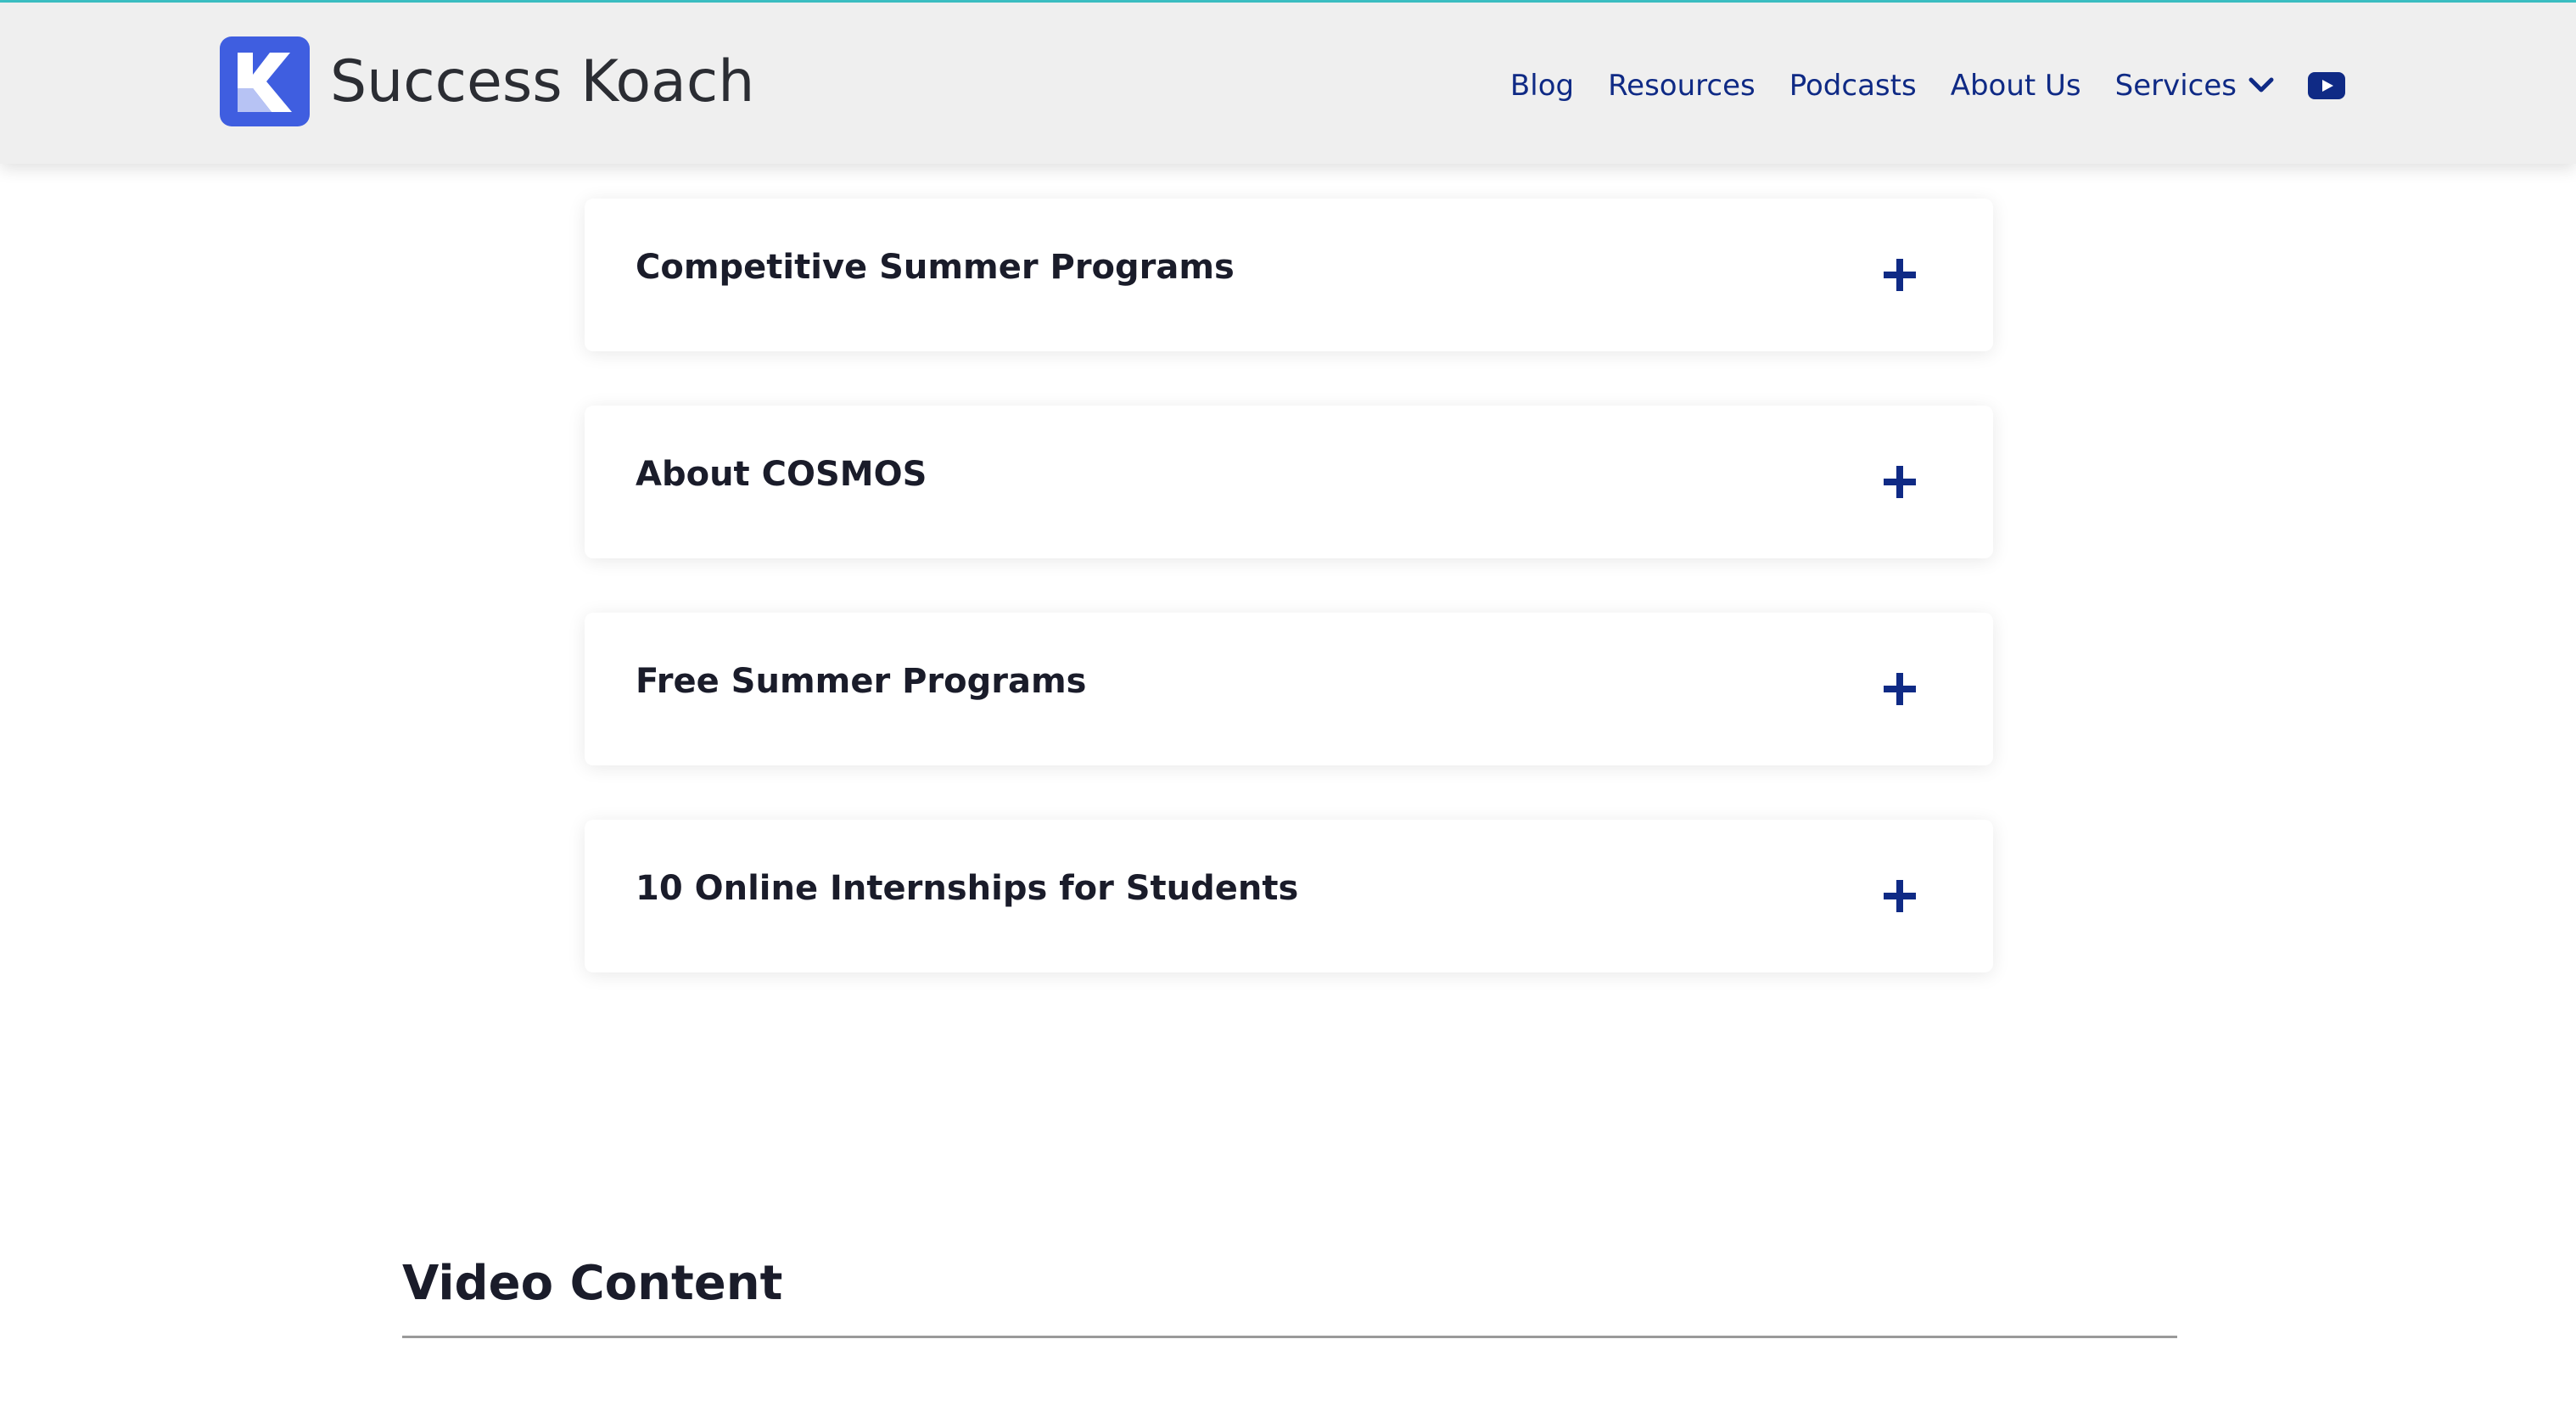 Image resolution: width=2576 pixels, height=1412 pixels. I want to click on video-section-title: Video Content, so click(592, 1283).